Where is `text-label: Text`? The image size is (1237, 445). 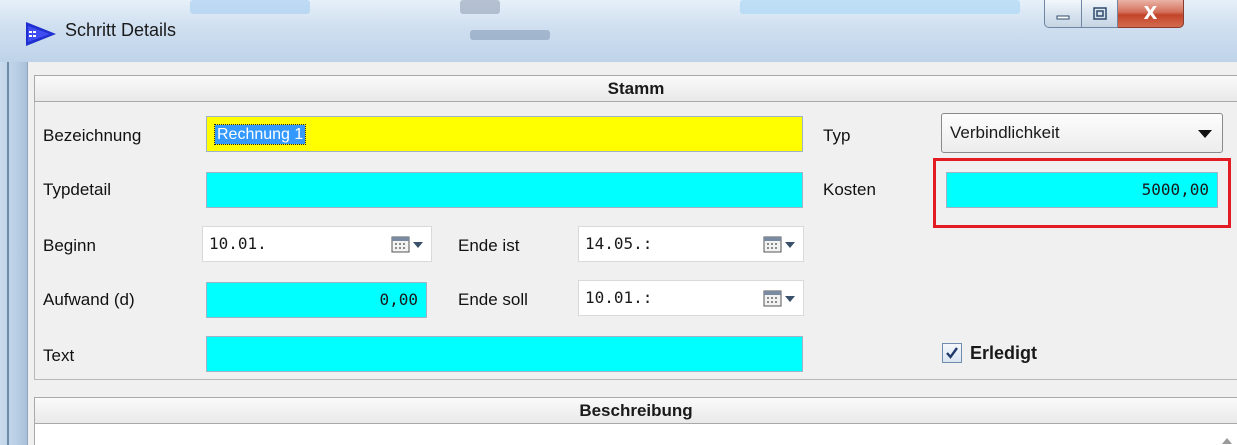 text-label: Text is located at coordinates (59, 355).